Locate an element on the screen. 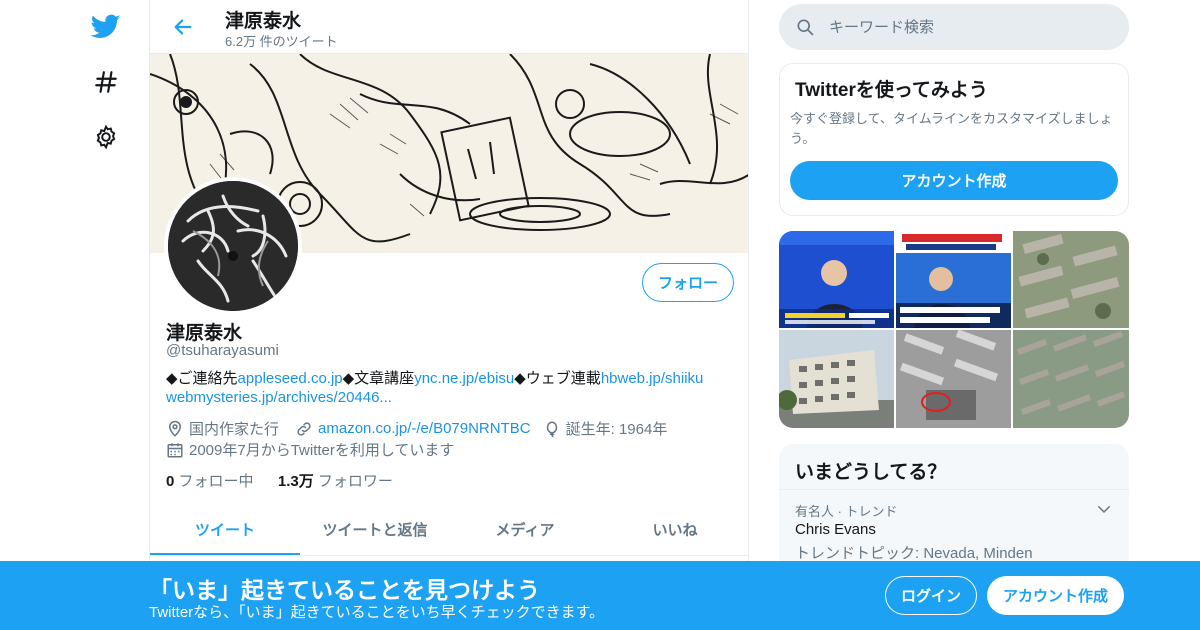  bottom-bar-subtitle: Twitterなら、「いま」起きていることをいち早くチェックできます。 is located at coordinates (377, 612).